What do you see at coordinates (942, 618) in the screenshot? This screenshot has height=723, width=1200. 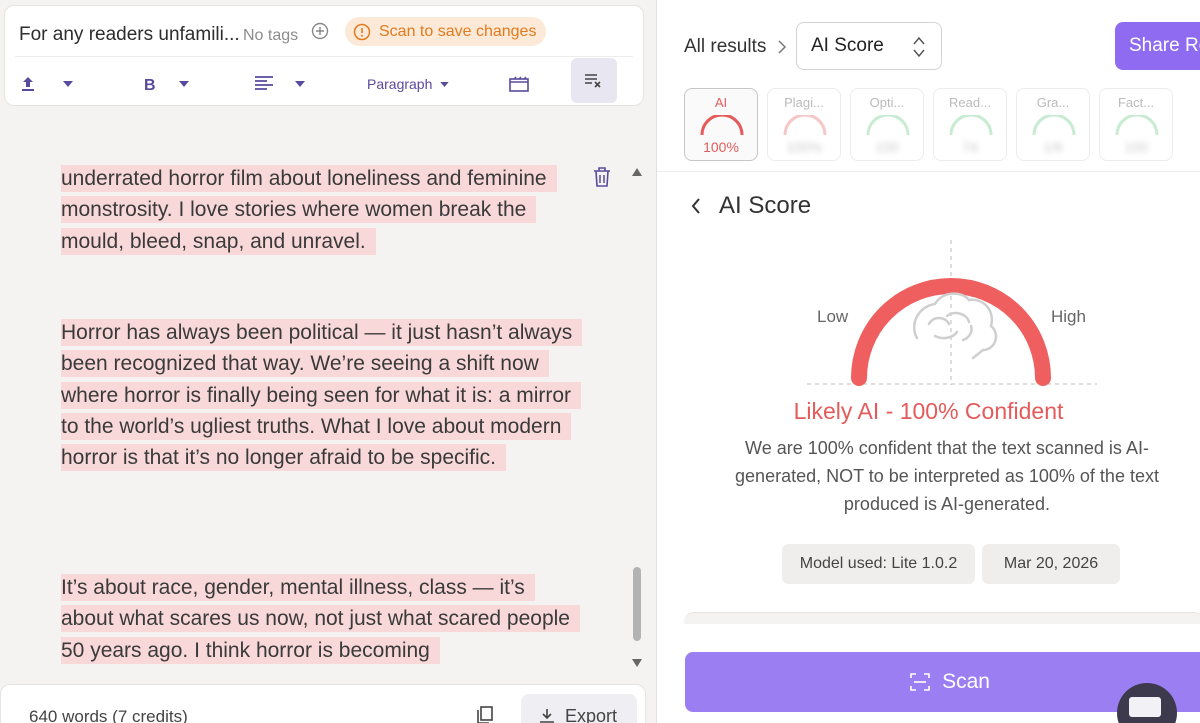 I see `next-section-edge` at bounding box center [942, 618].